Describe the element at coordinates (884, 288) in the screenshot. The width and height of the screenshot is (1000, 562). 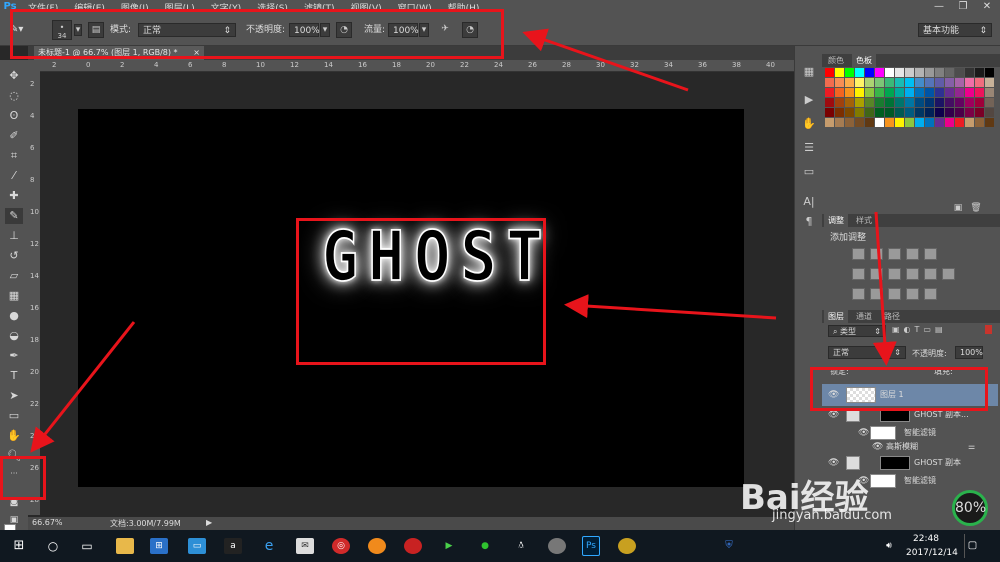
I see `annotation-arrow-layer` at that location.